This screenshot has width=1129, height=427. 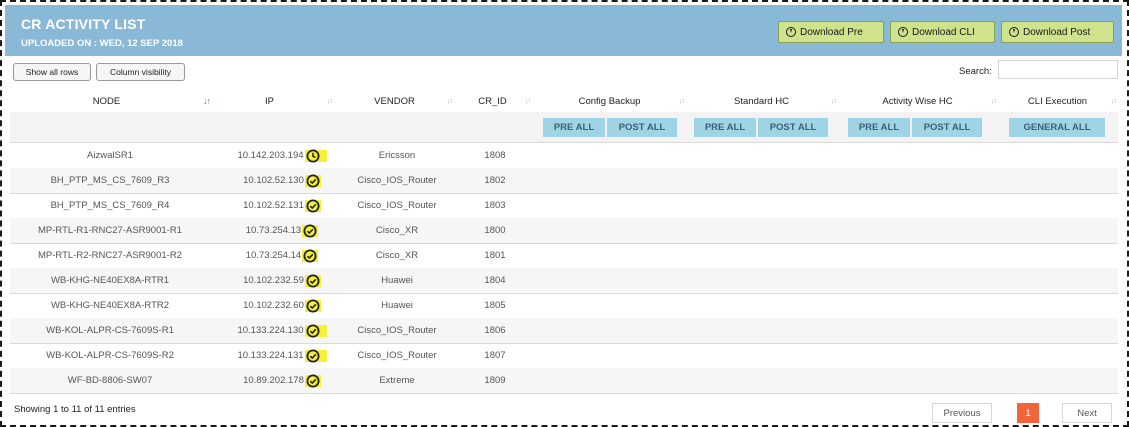 What do you see at coordinates (270, 155) in the screenshot?
I see `ip-text: 10.142.203.194` at bounding box center [270, 155].